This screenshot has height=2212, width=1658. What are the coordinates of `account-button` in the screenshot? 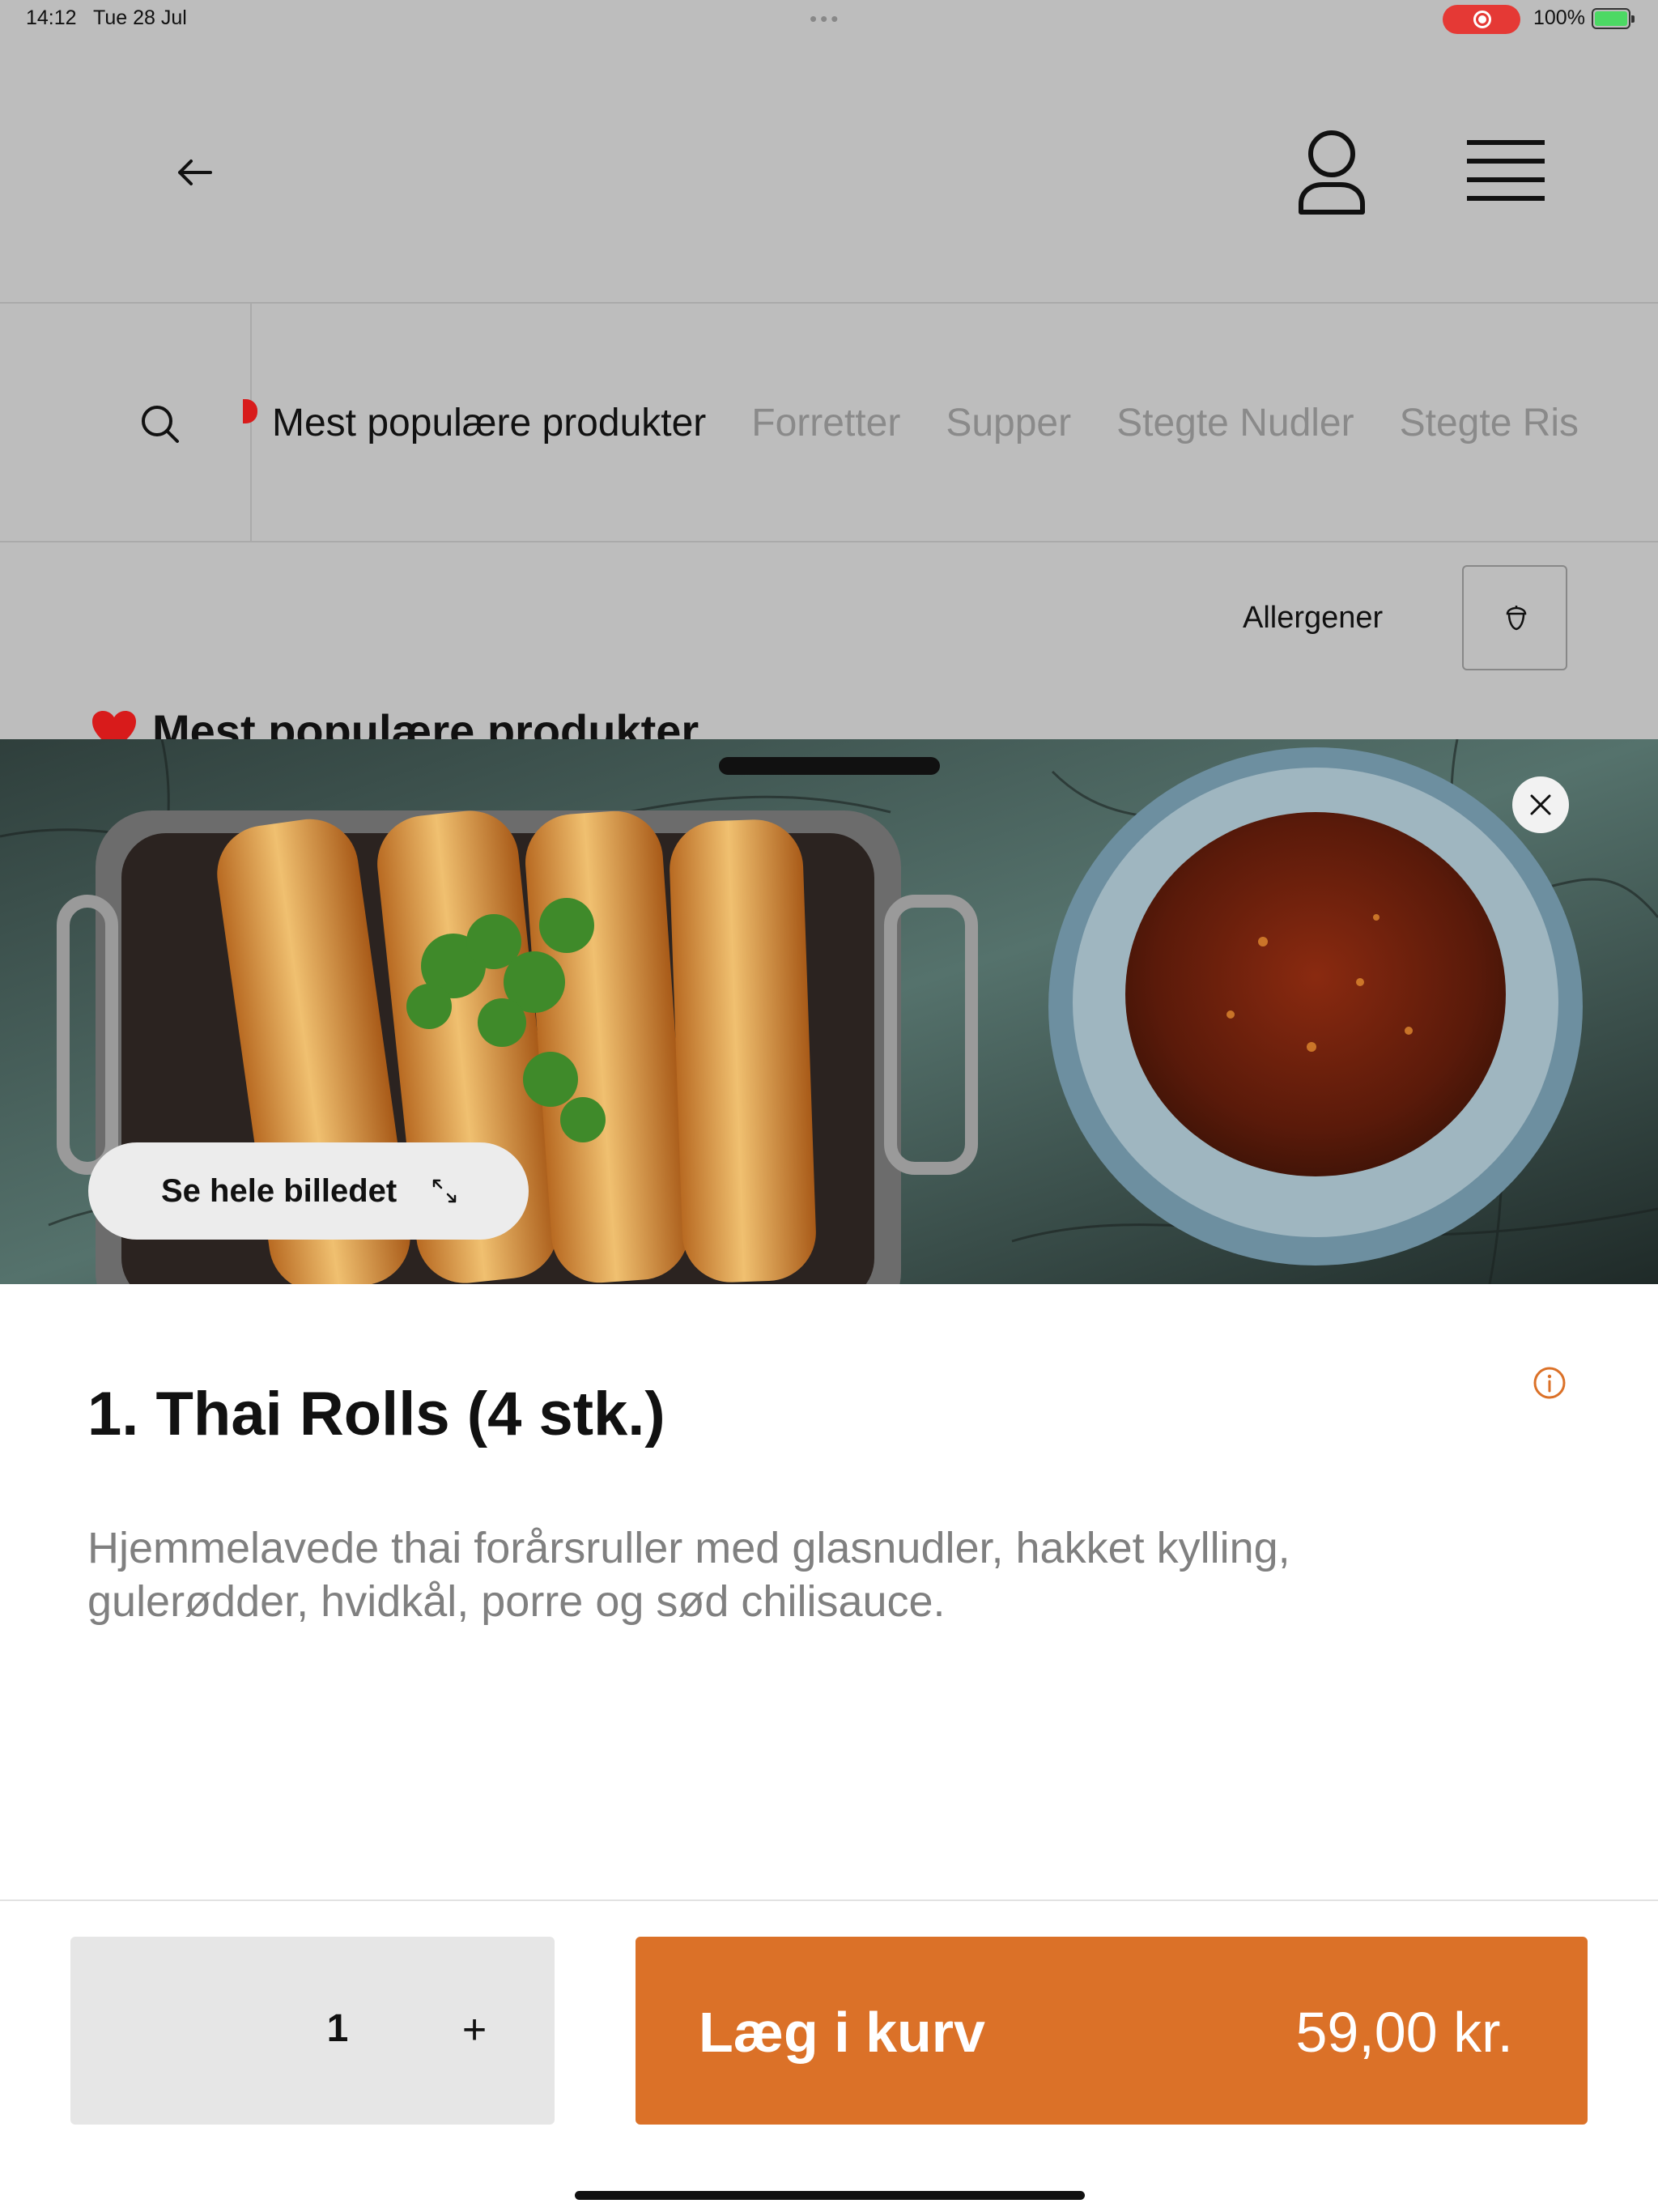 It's located at (1331, 173).